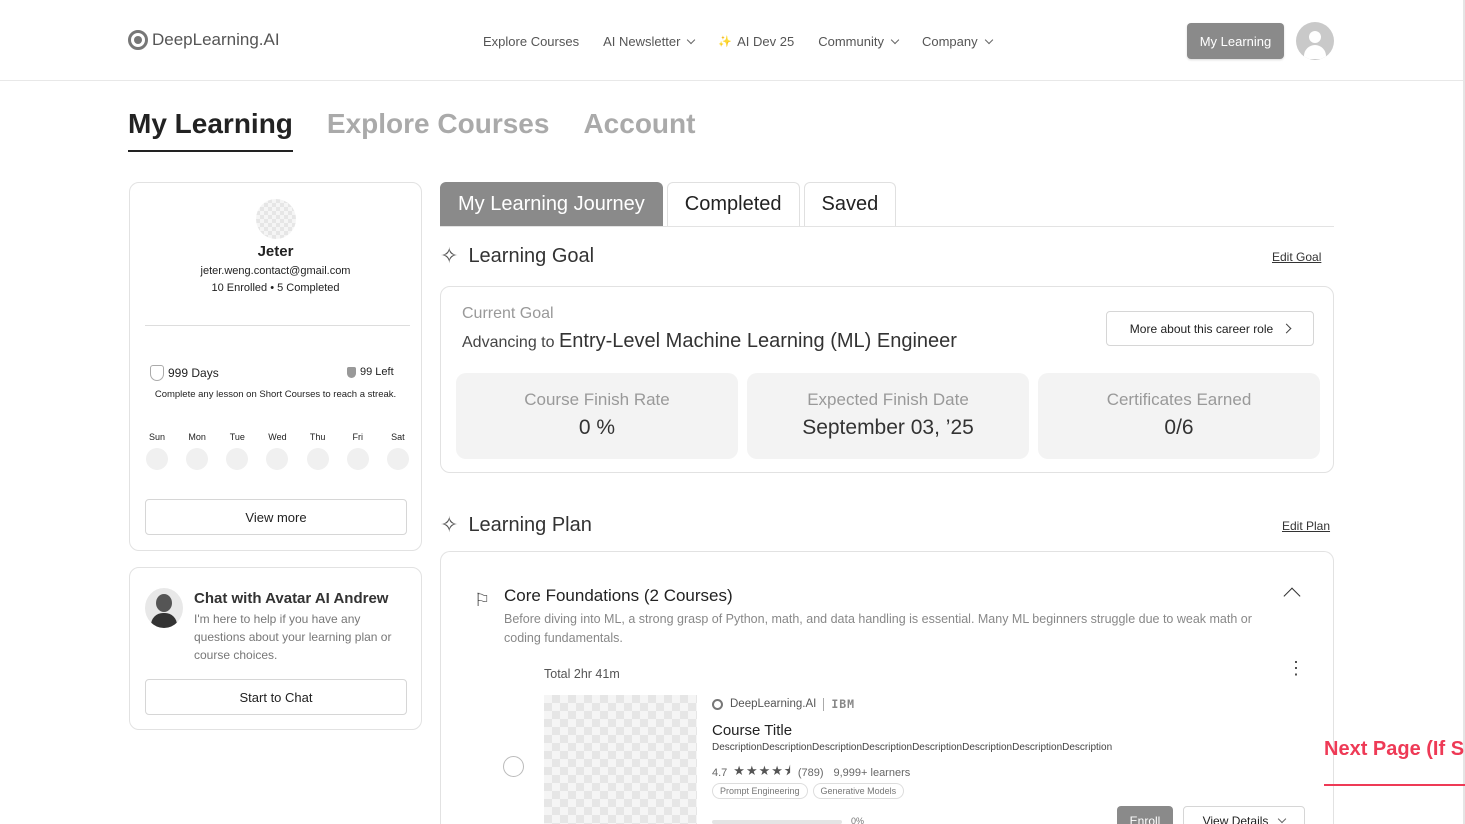  What do you see at coordinates (164, 608) in the screenshot?
I see `andrew-avatar` at bounding box center [164, 608].